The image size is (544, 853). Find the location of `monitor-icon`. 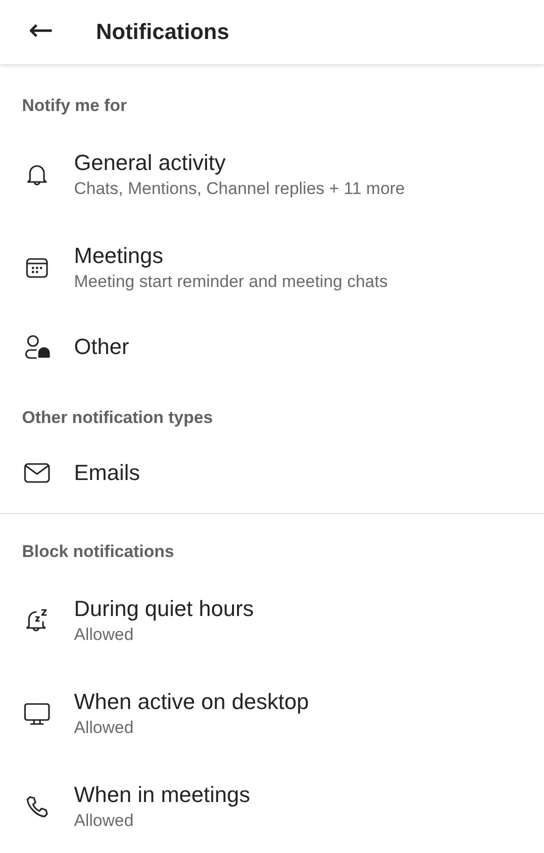

monitor-icon is located at coordinates (37, 713).